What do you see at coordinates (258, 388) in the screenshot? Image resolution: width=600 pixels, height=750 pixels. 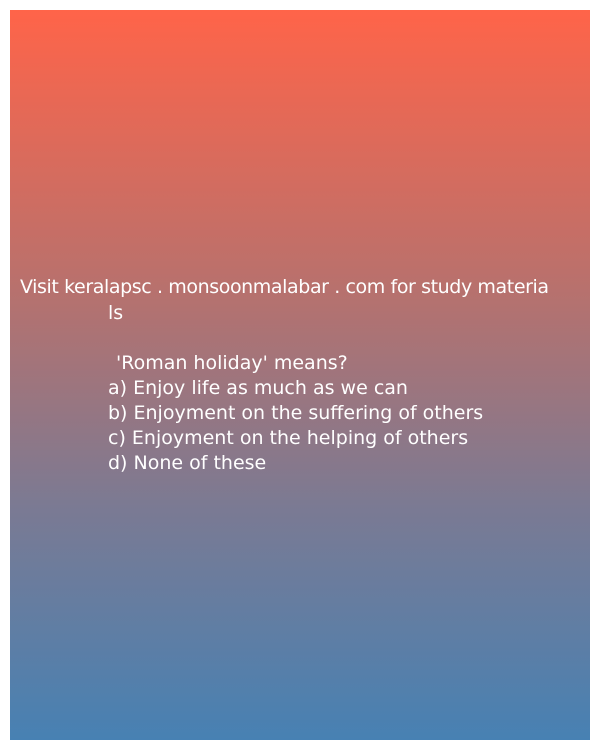 I see `option-a: a) Enjoy life as much as we can` at bounding box center [258, 388].